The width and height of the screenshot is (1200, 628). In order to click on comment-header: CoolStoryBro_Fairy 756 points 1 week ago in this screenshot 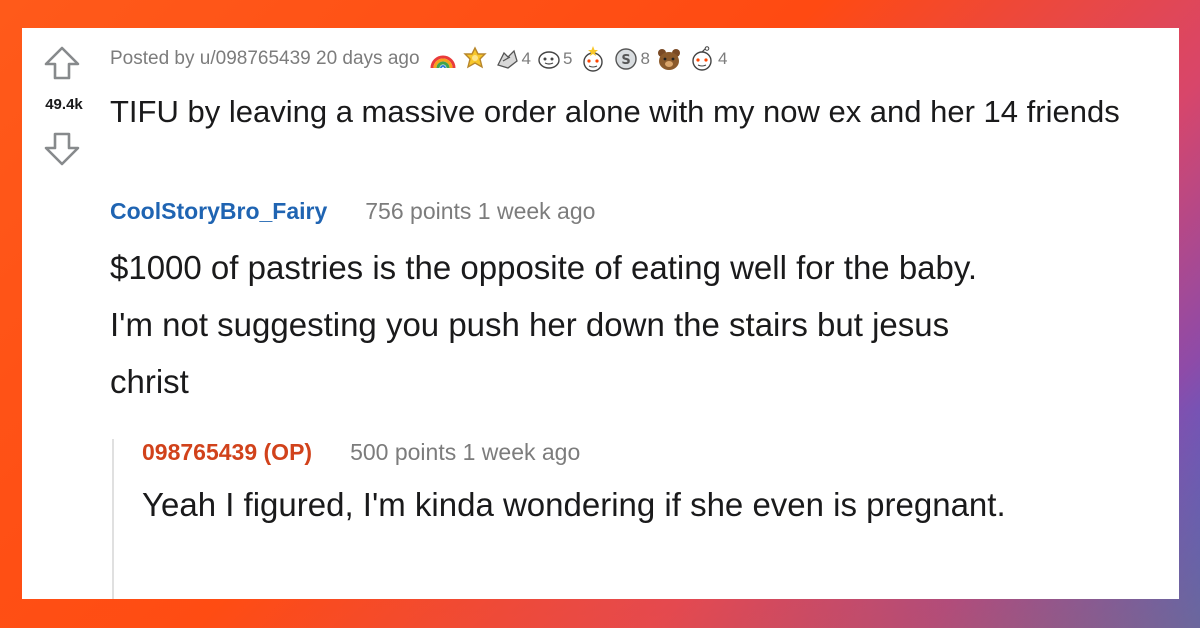, I will do `click(630, 211)`.